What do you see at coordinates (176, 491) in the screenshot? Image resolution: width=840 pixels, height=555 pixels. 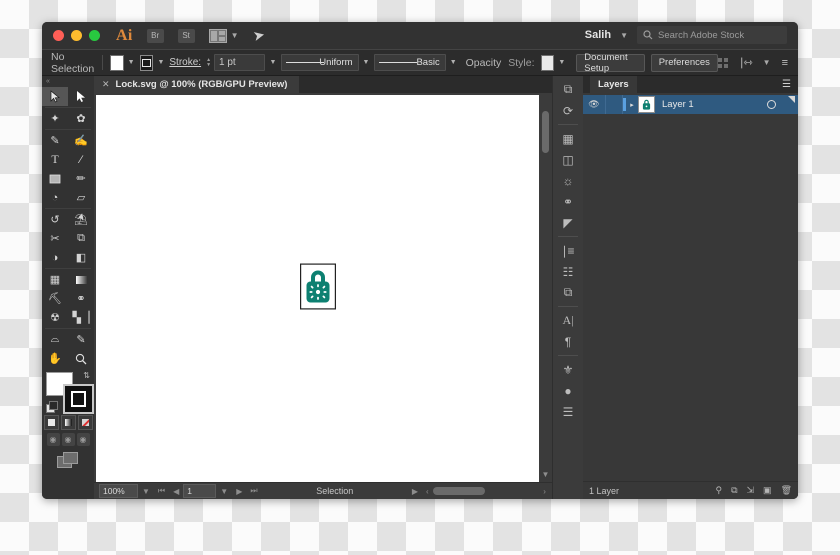 I see `previous-artboard-icon: ◀` at bounding box center [176, 491].